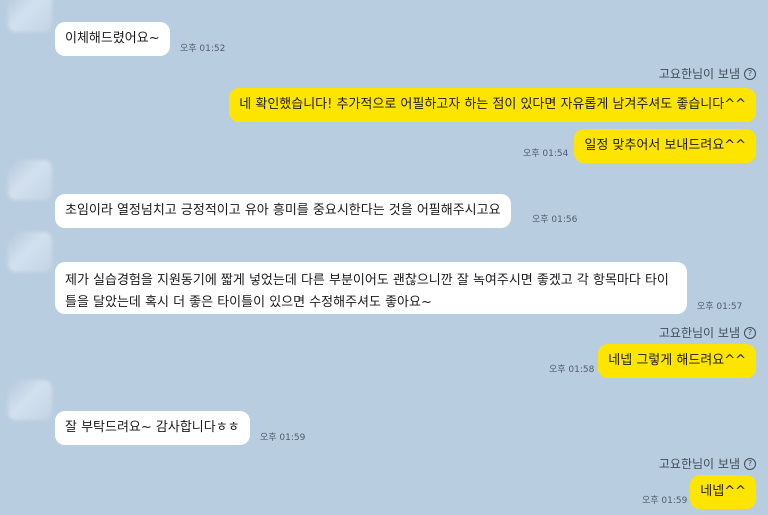 This screenshot has height=515, width=768. What do you see at coordinates (665, 146) in the screenshot?
I see `outgoing-message-bubble: 일정 맞추어서 보내드려요^^` at bounding box center [665, 146].